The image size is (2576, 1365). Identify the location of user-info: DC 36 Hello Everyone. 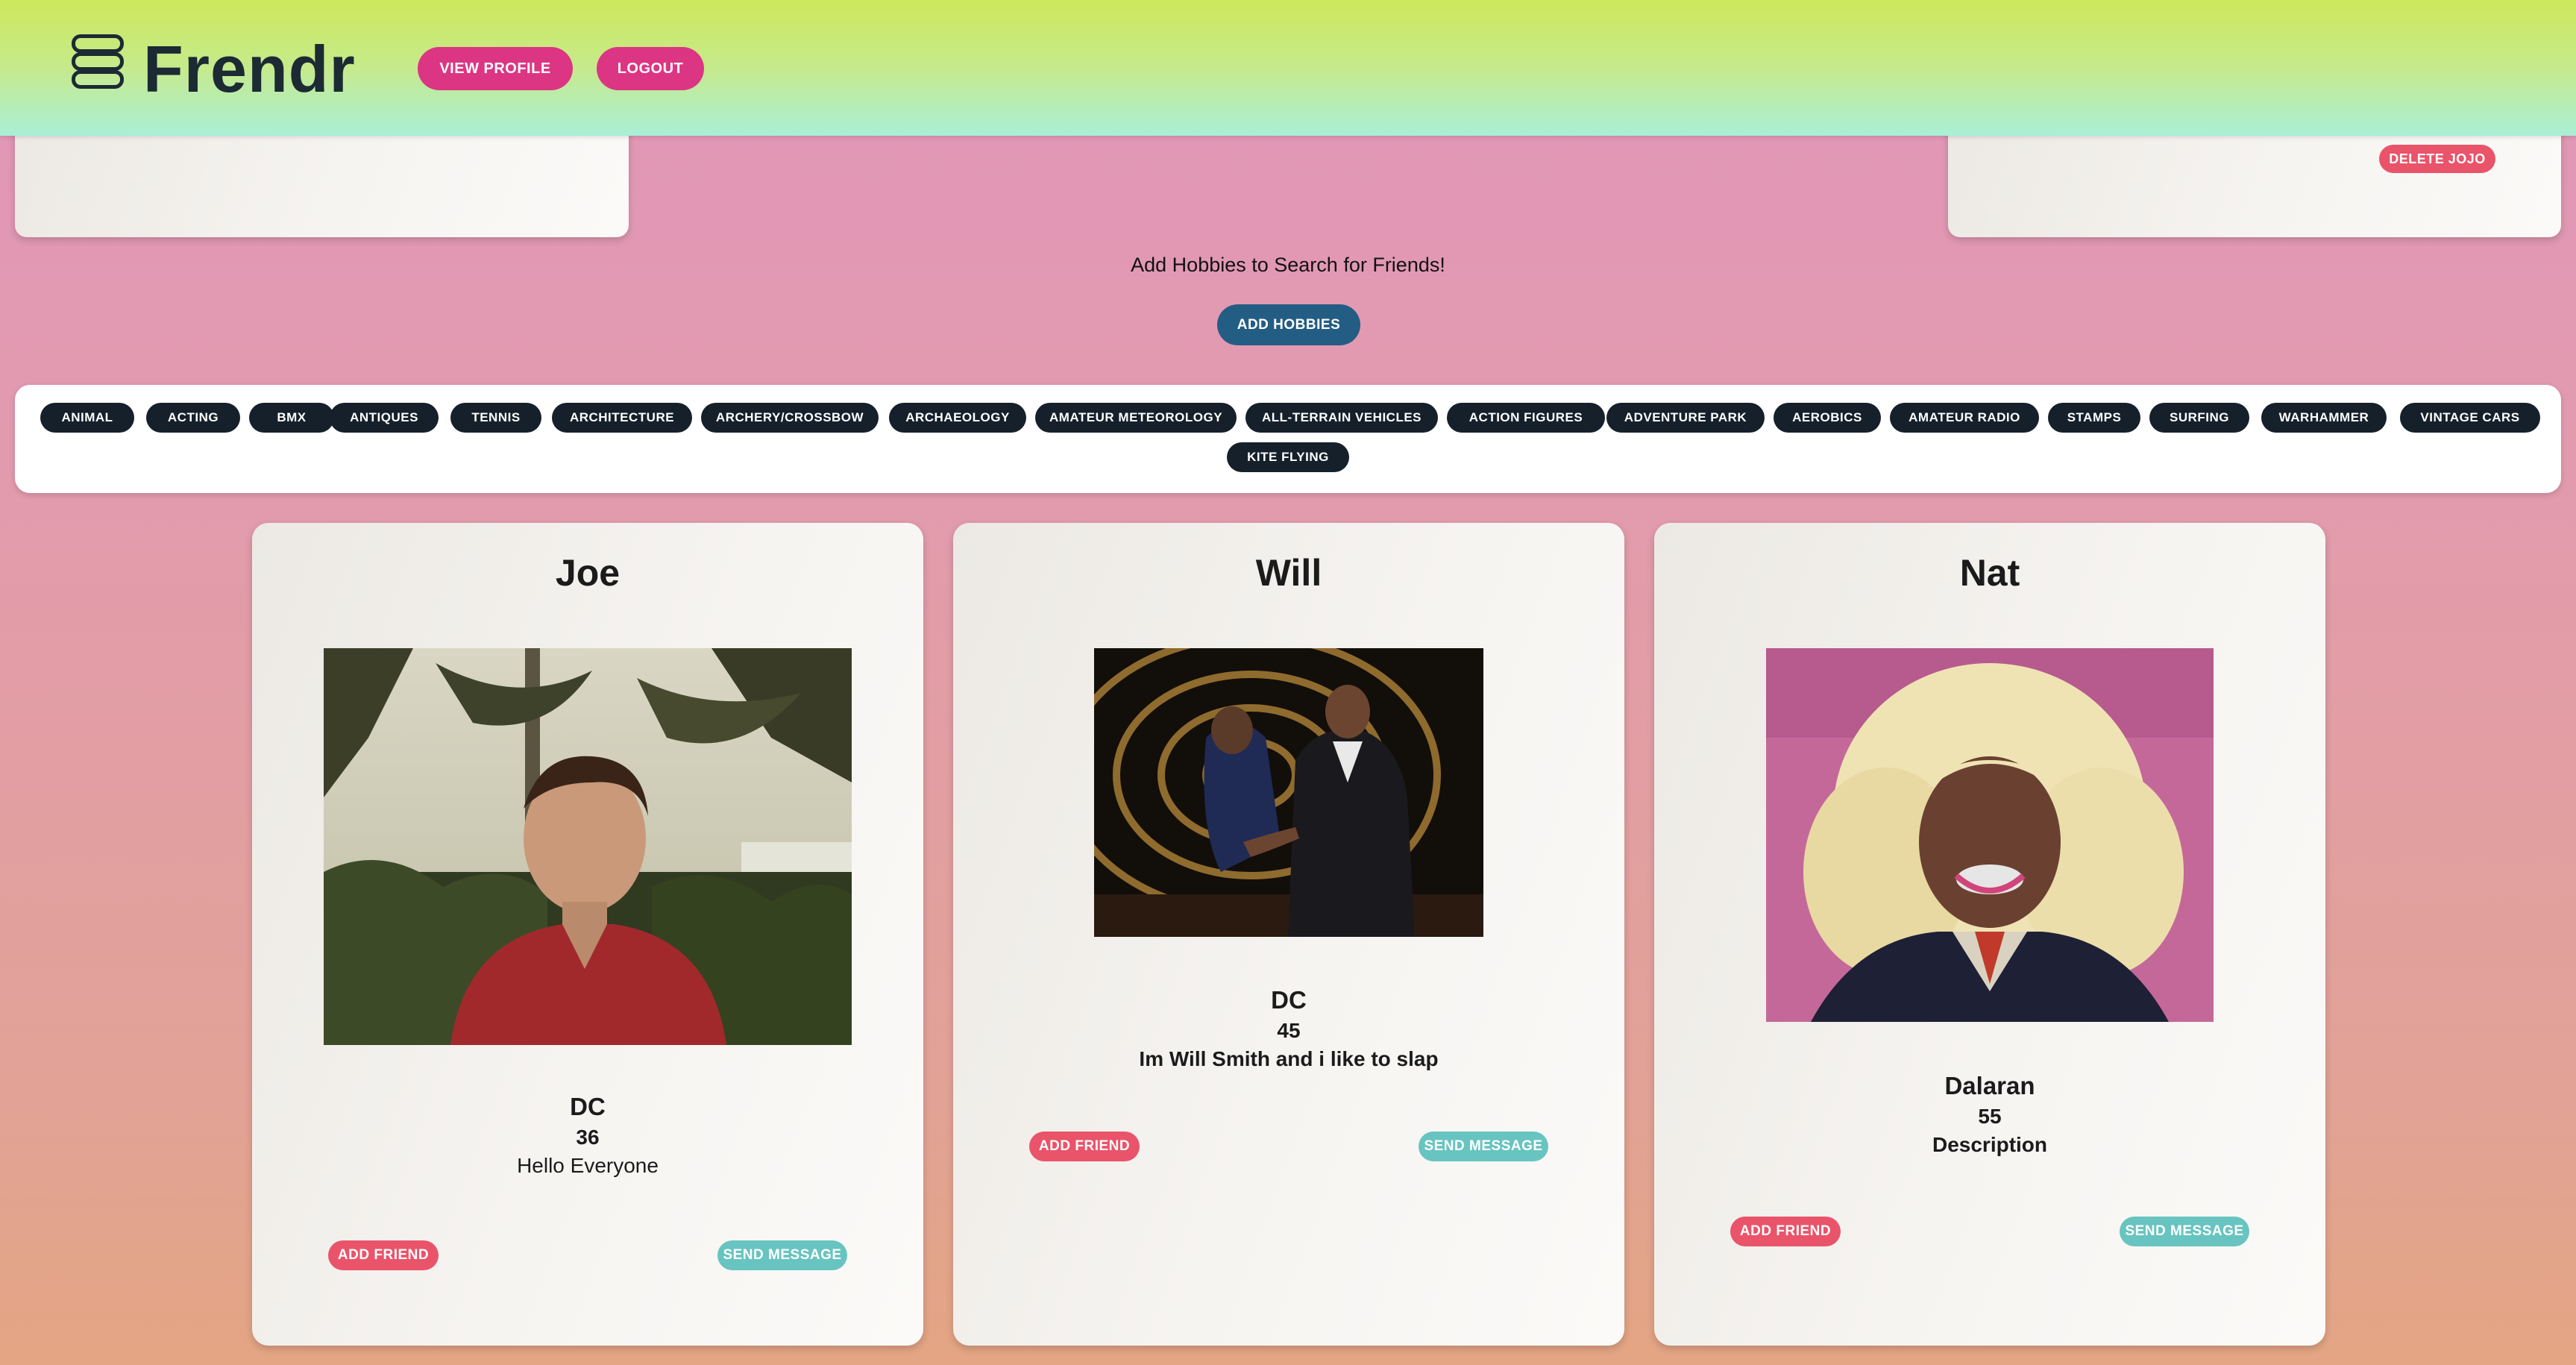
(588, 1135).